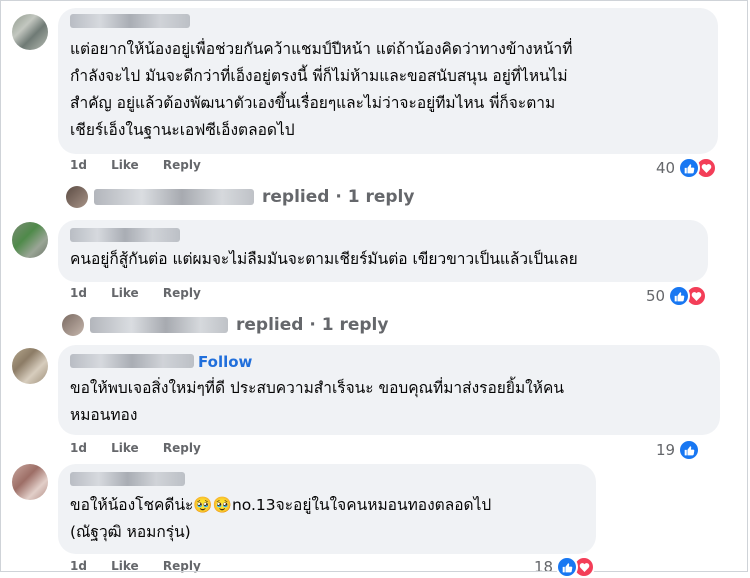 The width and height of the screenshot is (750, 578). Describe the element at coordinates (104, 415) in the screenshot. I see `comment-text: หมอนทอง` at that location.